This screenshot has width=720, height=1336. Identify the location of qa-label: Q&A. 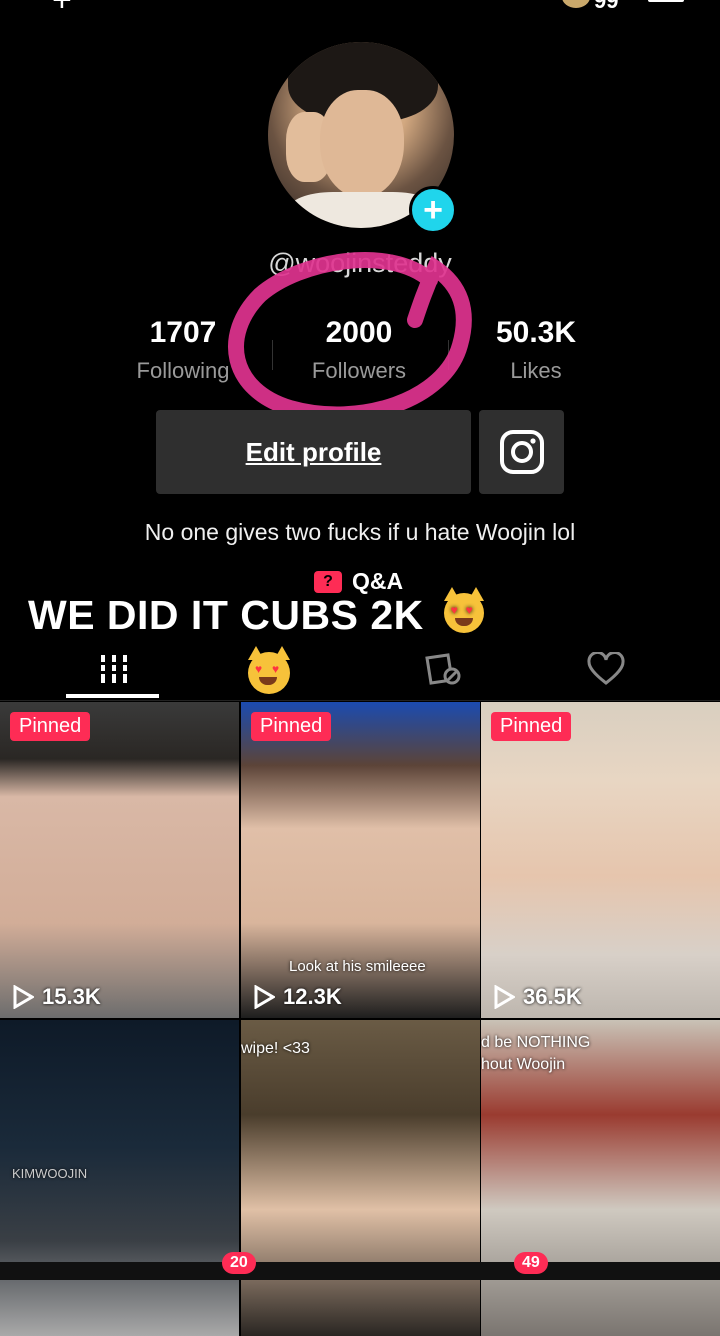
(378, 581).